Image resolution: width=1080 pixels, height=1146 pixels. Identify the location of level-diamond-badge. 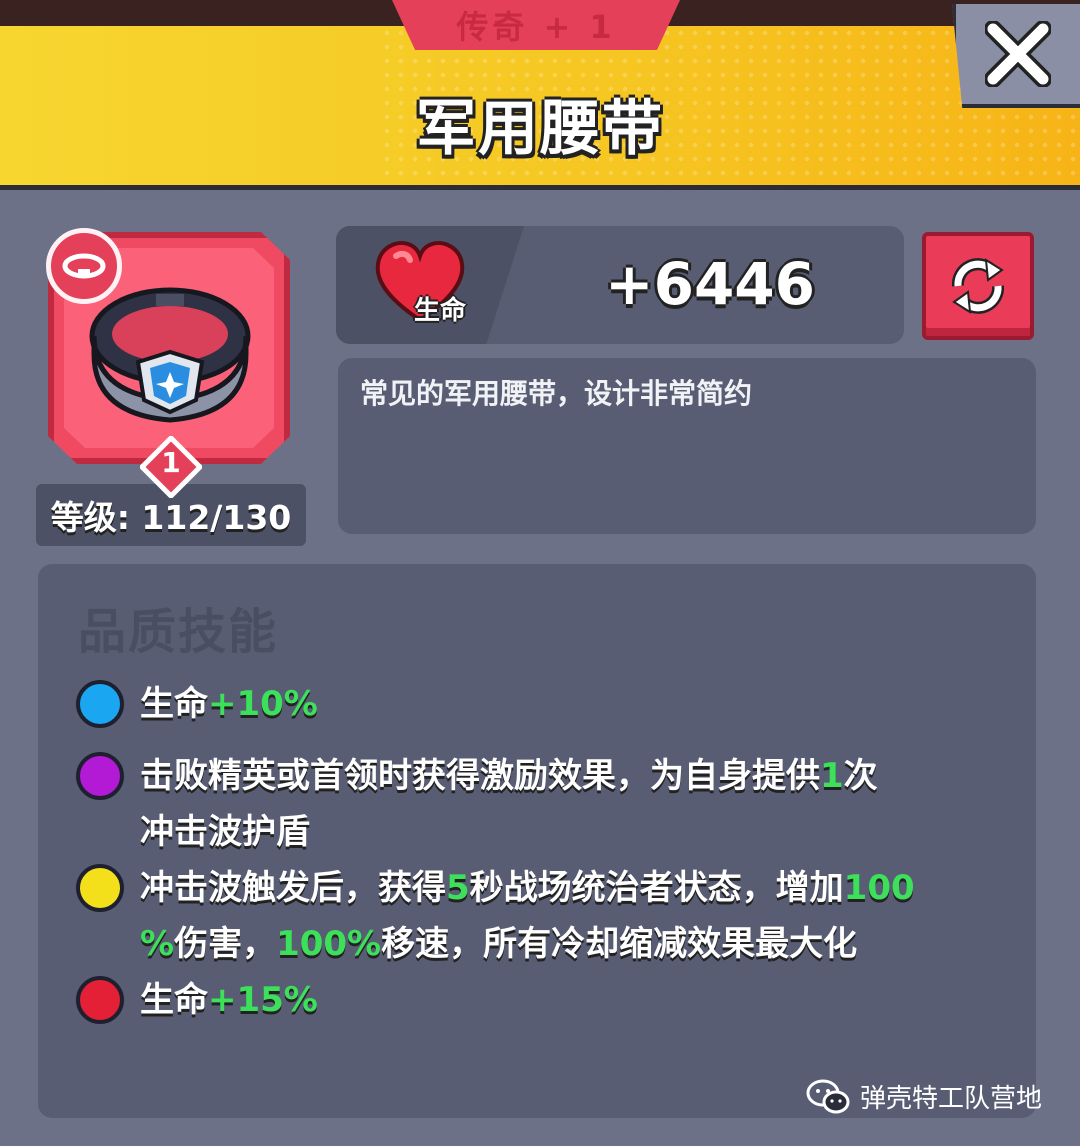
(171, 467).